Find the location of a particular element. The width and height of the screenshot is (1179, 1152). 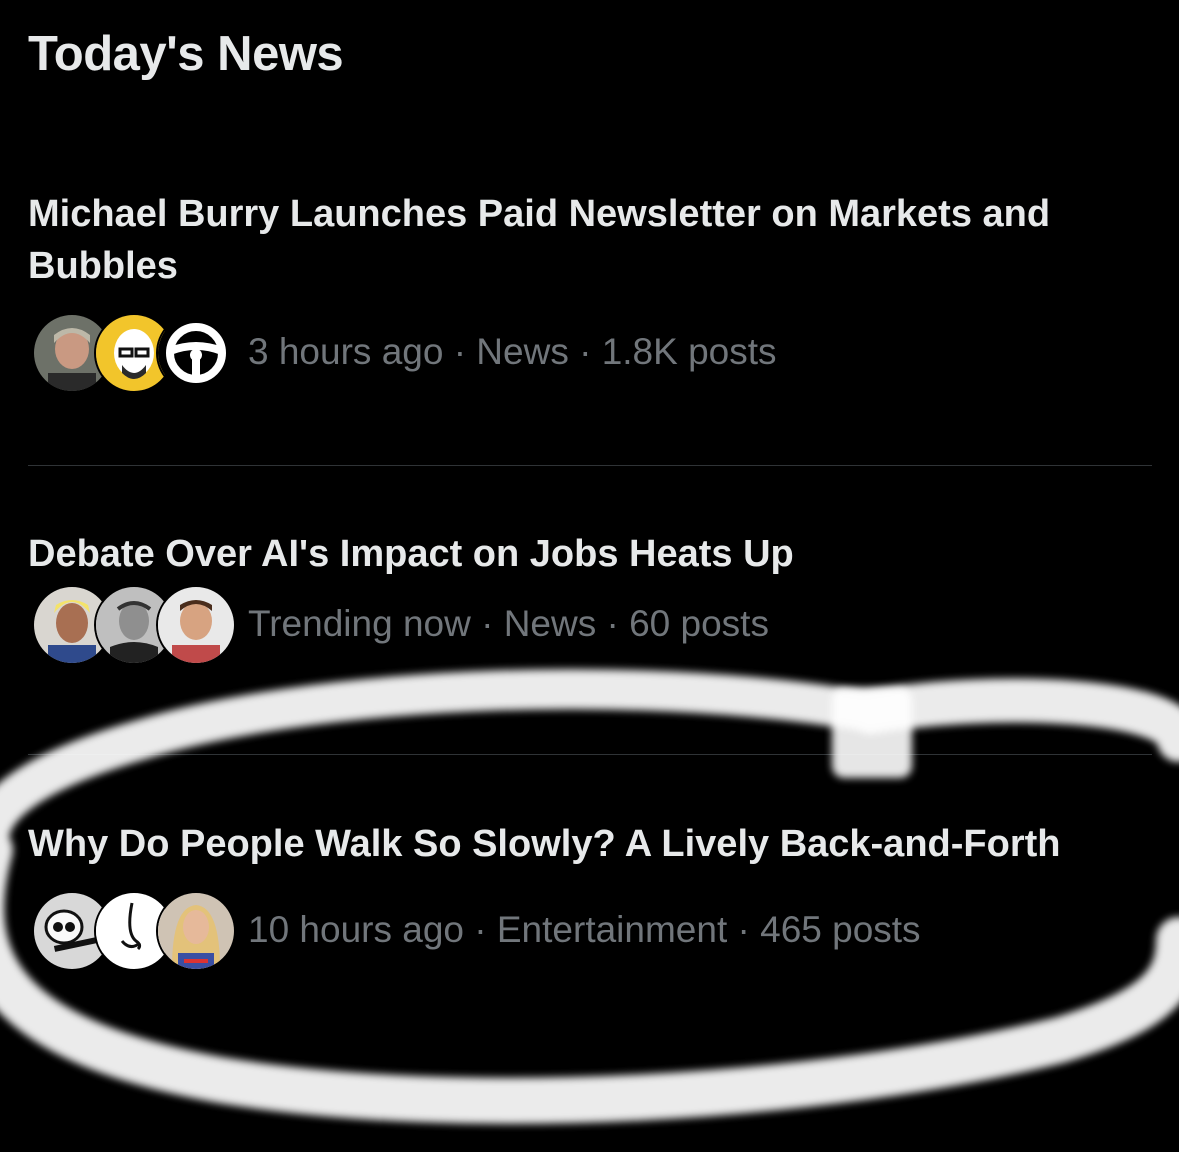

smiling-man-avatar is located at coordinates (196, 625).